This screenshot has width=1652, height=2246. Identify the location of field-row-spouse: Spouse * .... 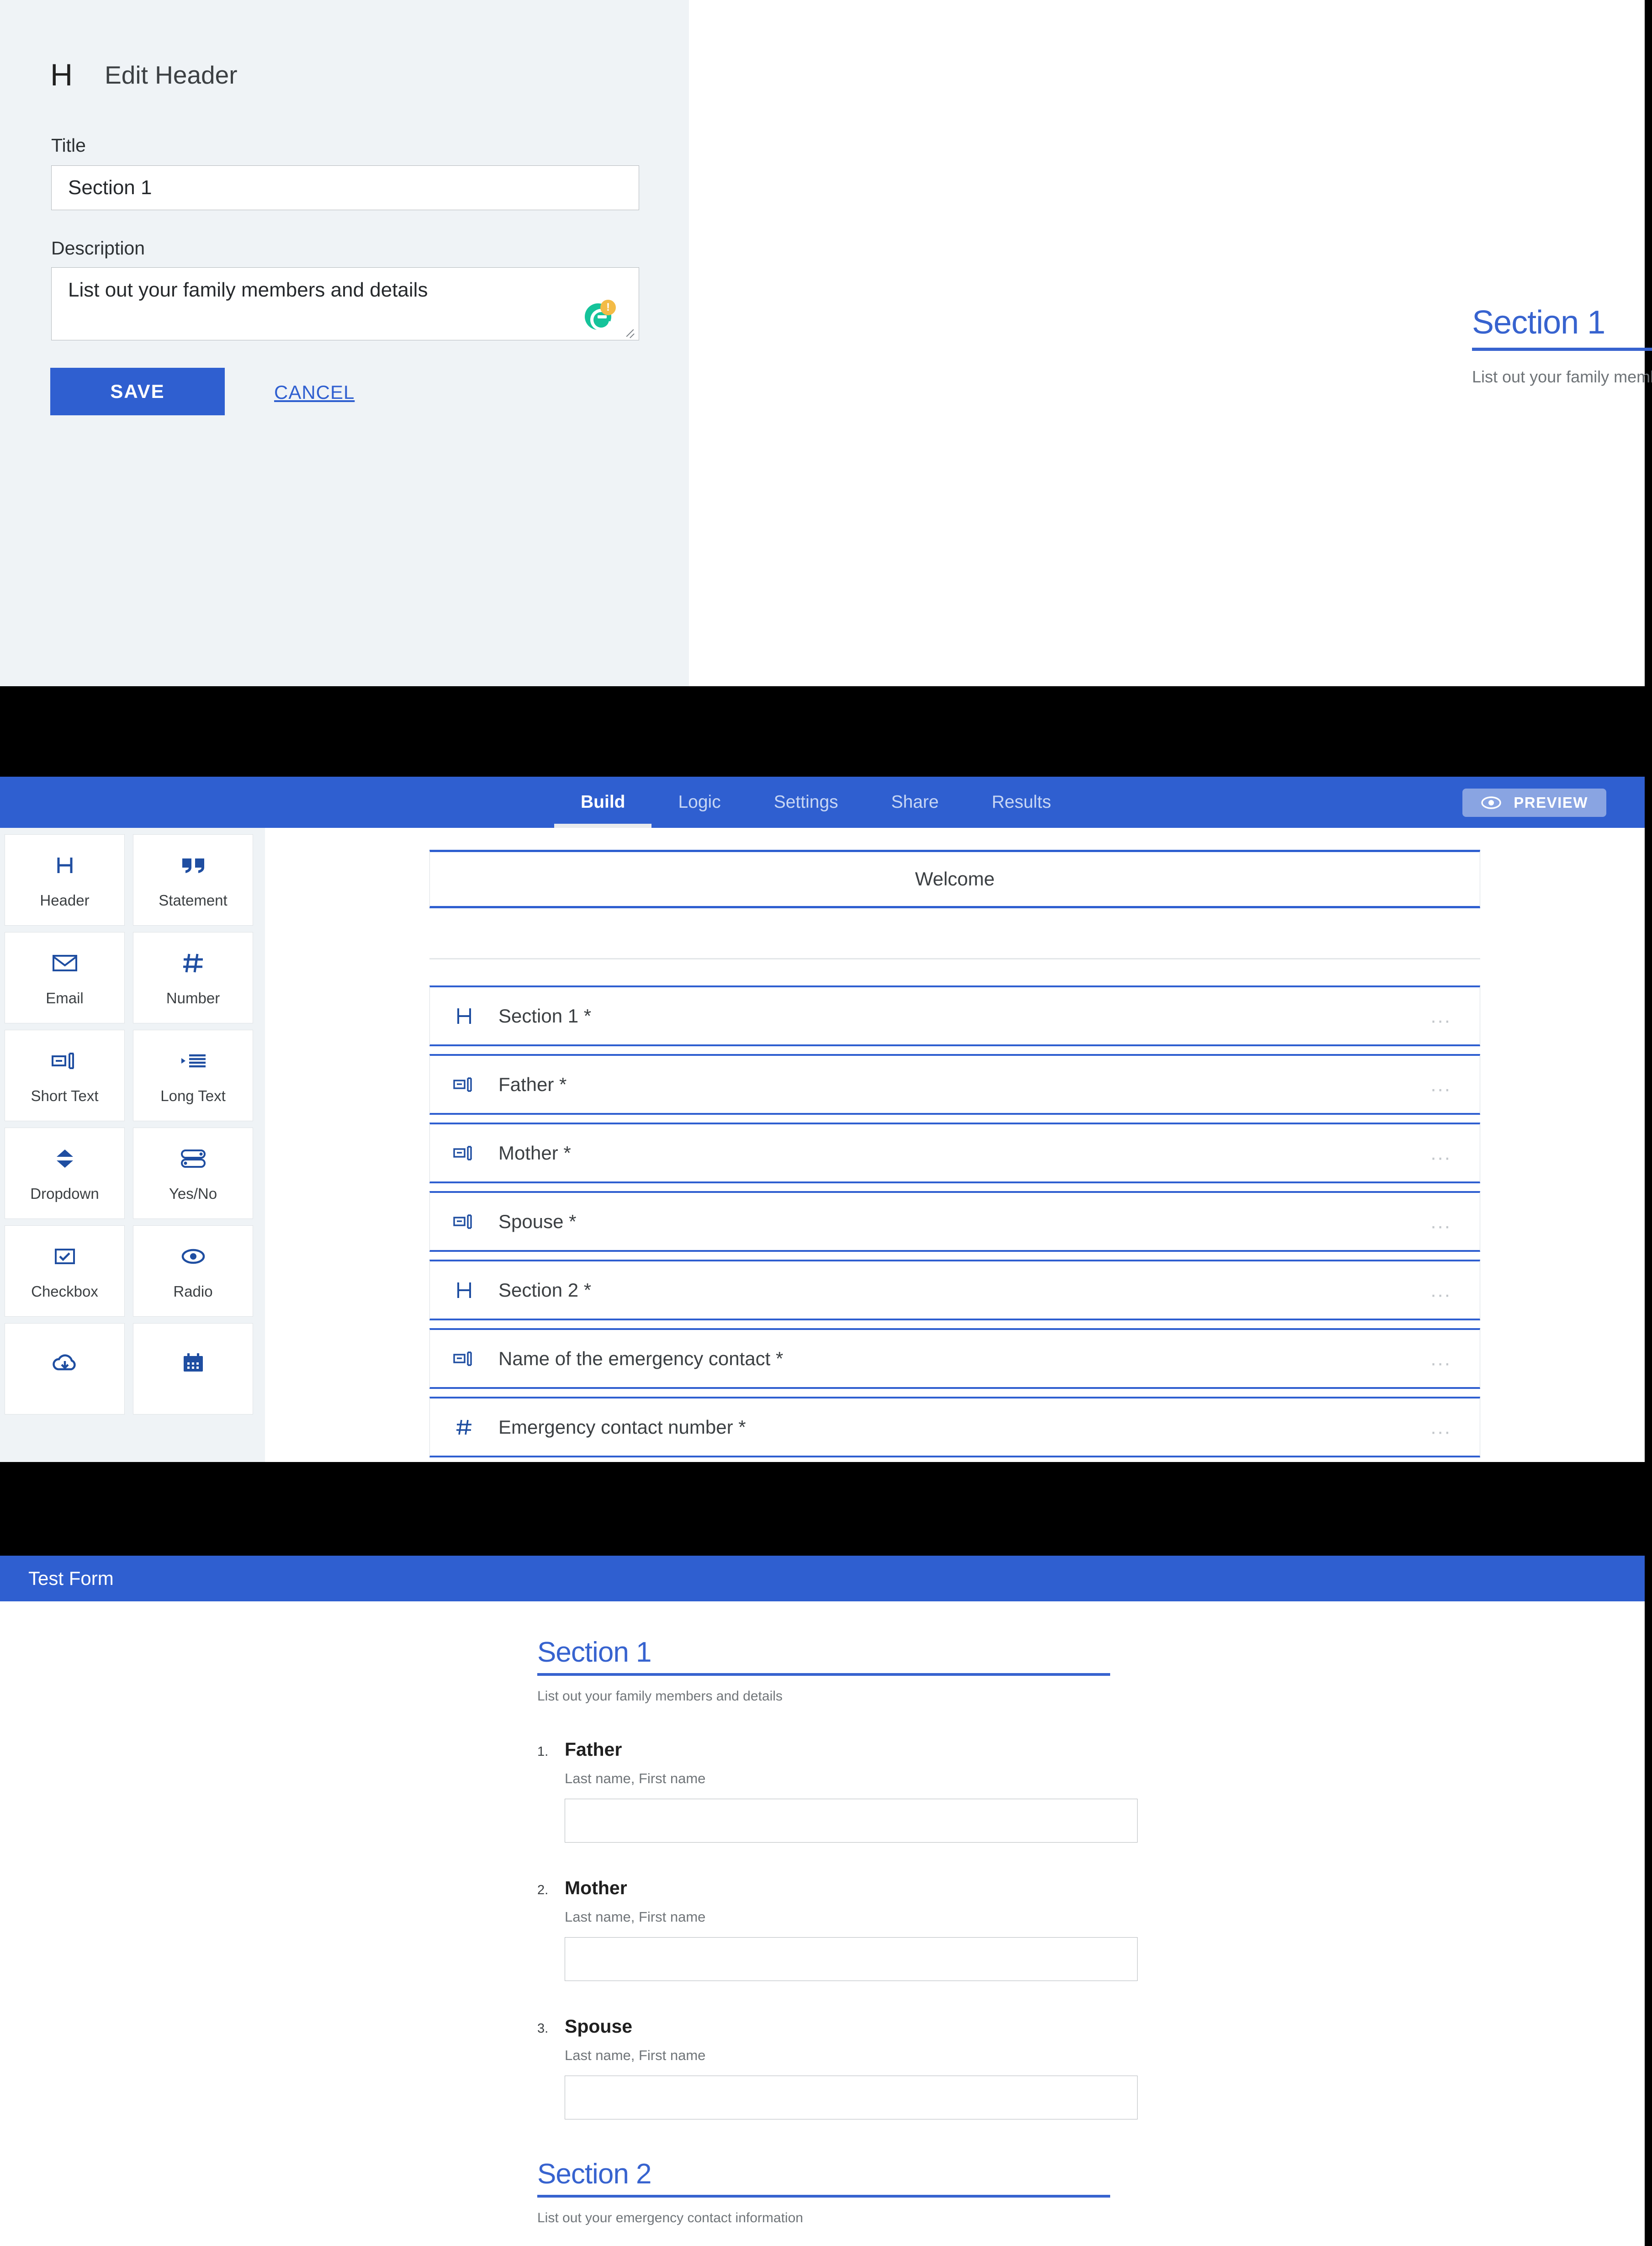
(955, 1221).